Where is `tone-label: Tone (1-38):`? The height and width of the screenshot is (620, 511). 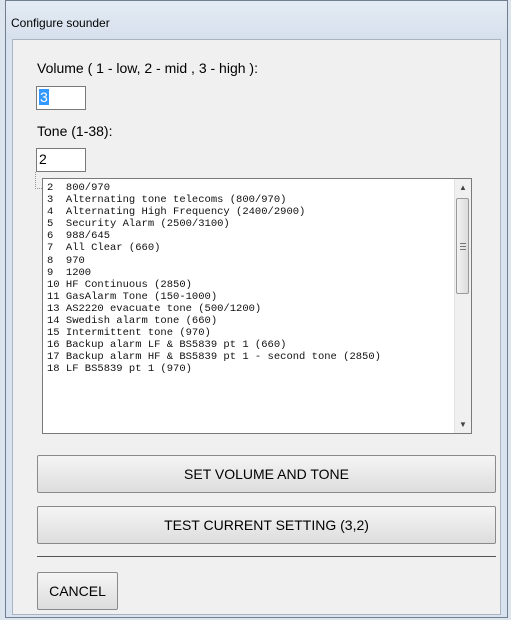 tone-label: Tone (1-38): is located at coordinates (75, 131).